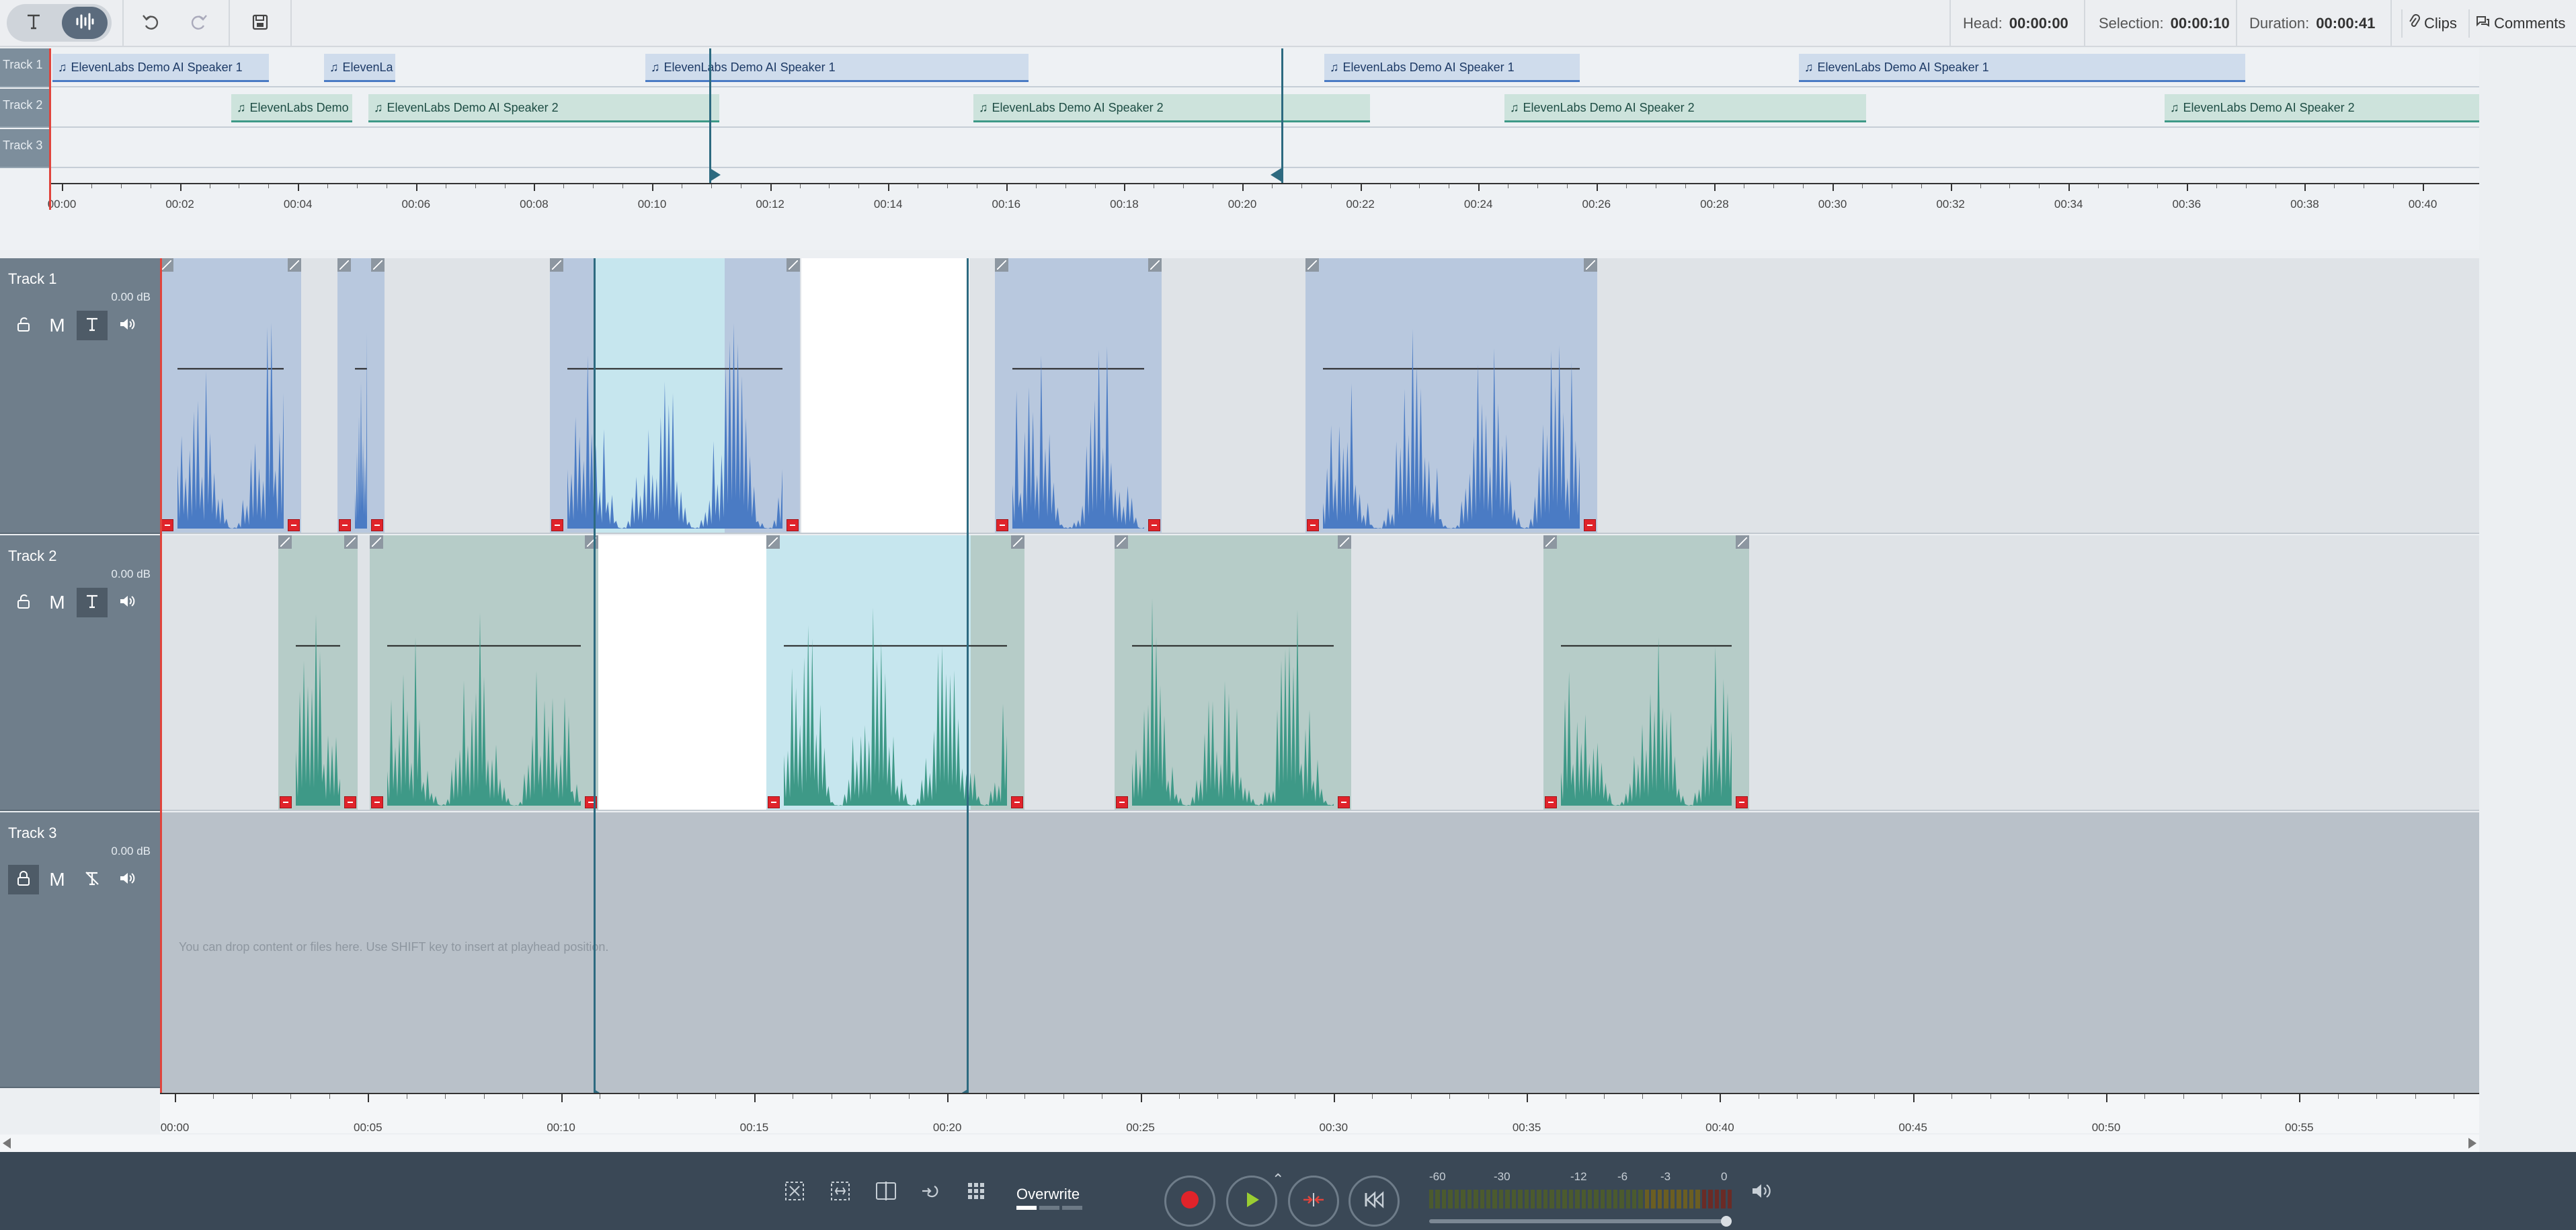 This screenshot has height=1230, width=2576. What do you see at coordinates (161, 695) in the screenshot?
I see `playhead` at bounding box center [161, 695].